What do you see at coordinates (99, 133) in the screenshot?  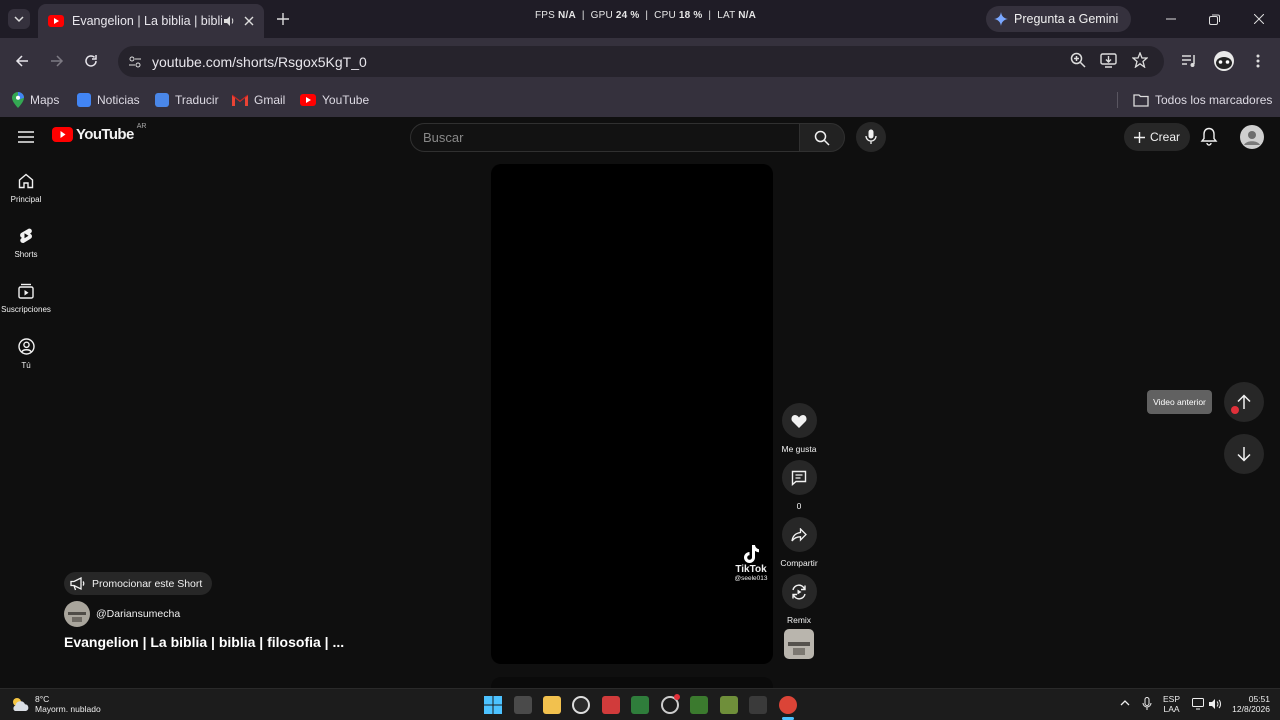 I see `youtube-logo: YouTube AR` at bounding box center [99, 133].